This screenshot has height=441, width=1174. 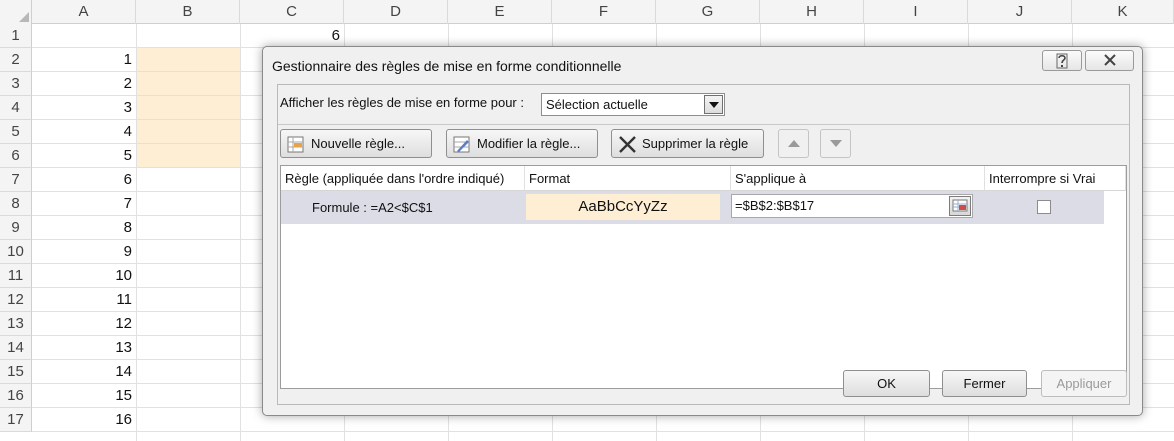 I want to click on move-up-button, so click(x=793, y=143).